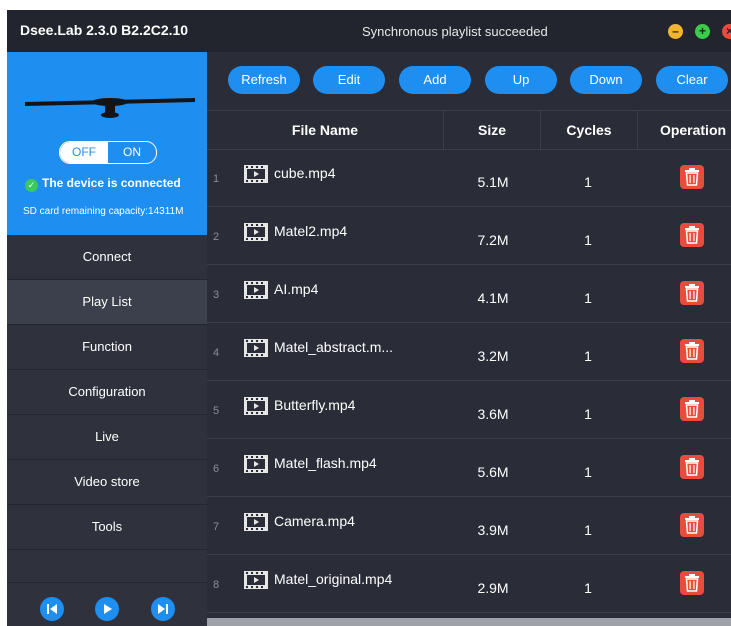  I want to click on file-size: 2.9M, so click(493, 588).